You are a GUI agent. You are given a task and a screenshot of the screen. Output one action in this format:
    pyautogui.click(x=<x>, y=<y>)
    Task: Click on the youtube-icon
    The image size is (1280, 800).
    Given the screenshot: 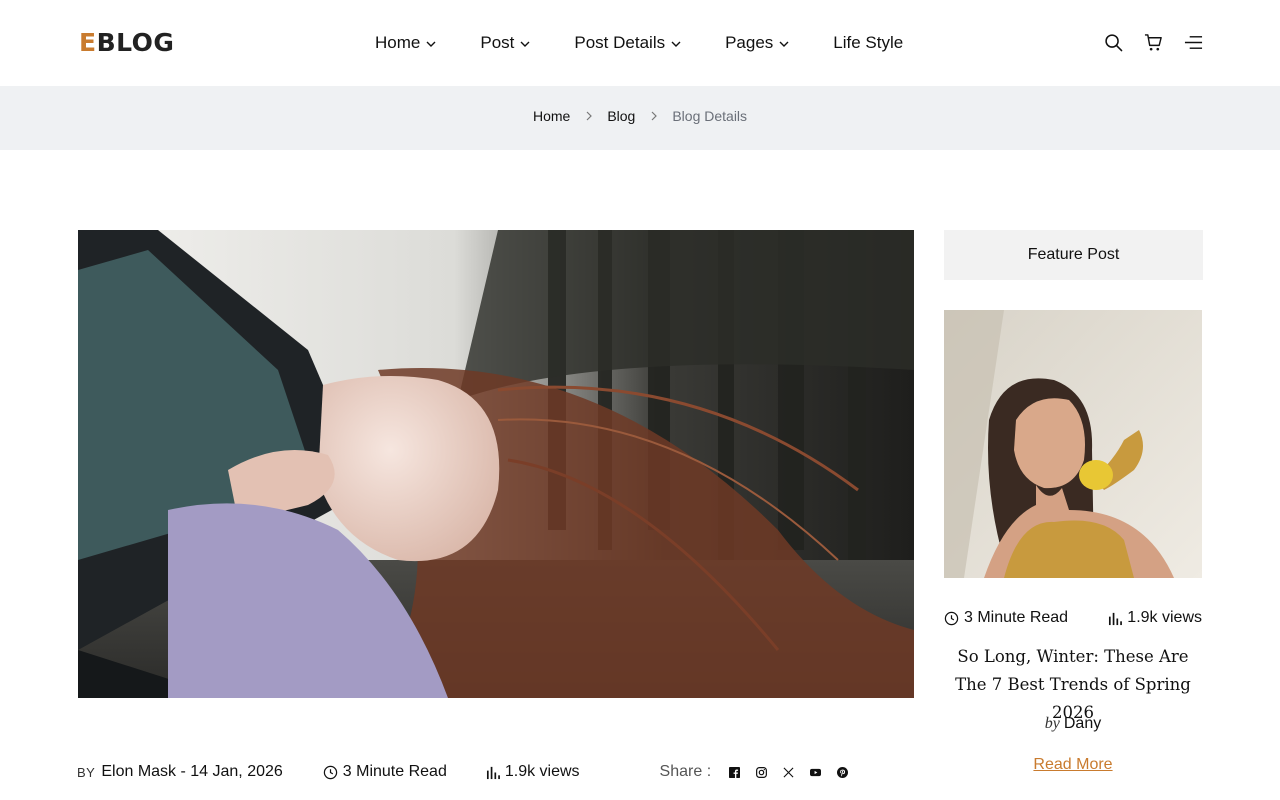 What is the action you would take?
    pyautogui.click(x=816, y=772)
    